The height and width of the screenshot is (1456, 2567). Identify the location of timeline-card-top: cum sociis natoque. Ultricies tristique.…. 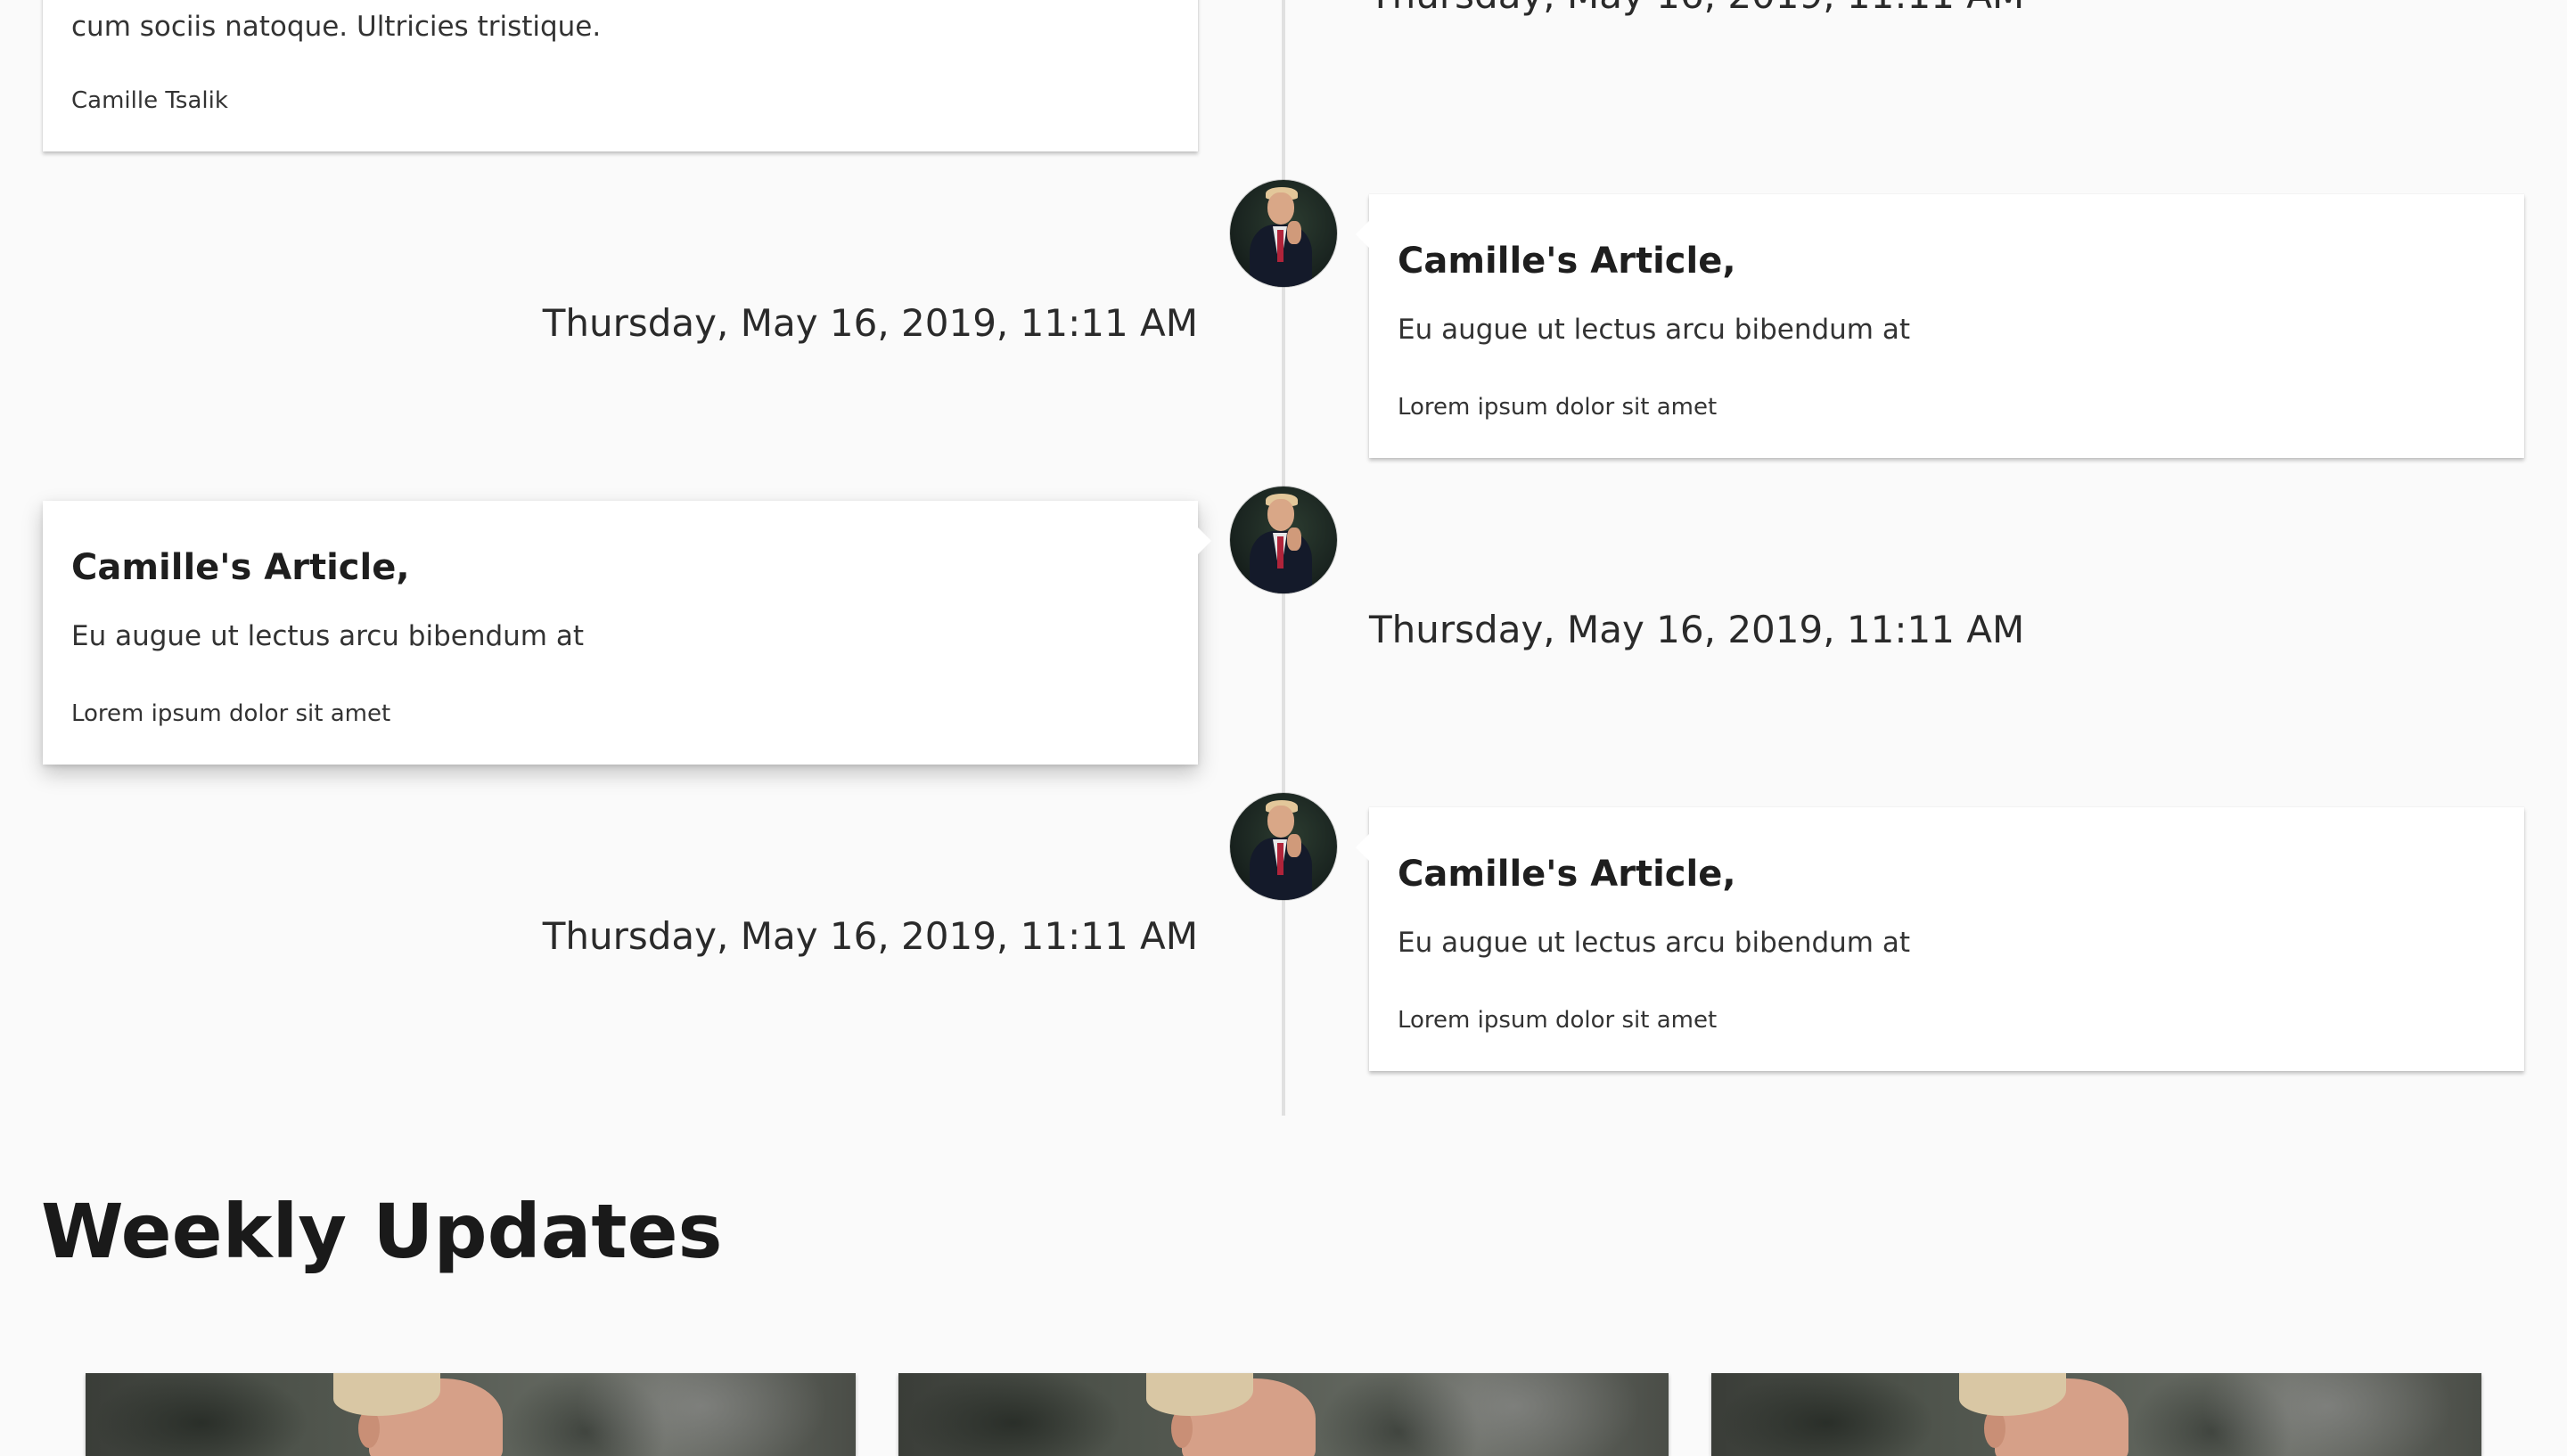
(620, 76).